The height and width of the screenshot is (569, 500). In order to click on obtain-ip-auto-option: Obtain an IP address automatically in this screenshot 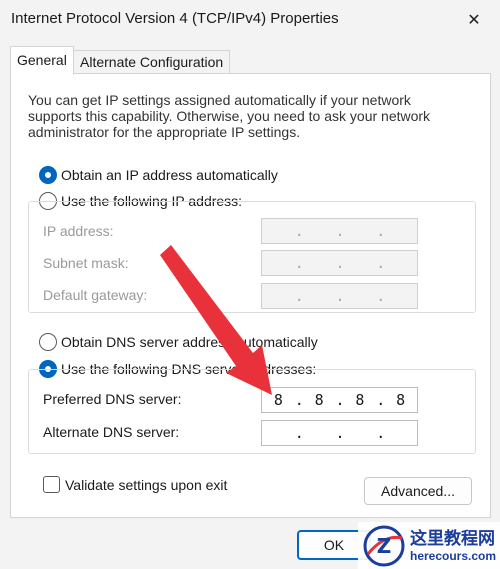, I will do `click(158, 175)`.